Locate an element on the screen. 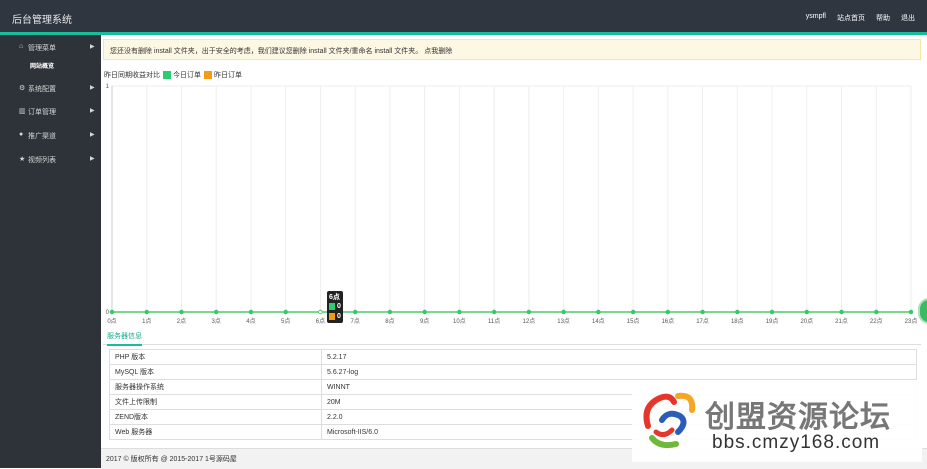  info-key: MySQL 版本 is located at coordinates (215, 372).